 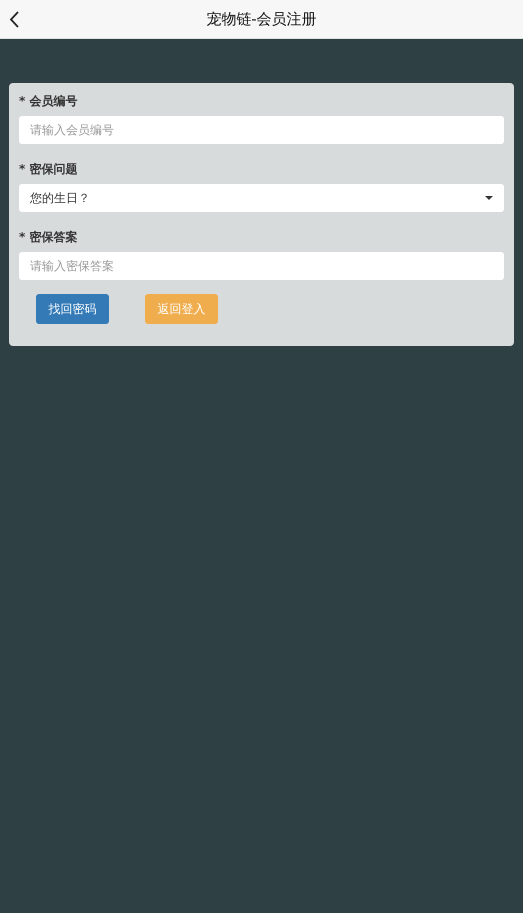 What do you see at coordinates (261, 266) in the screenshot?
I see `input-field: 请输入密保答案` at bounding box center [261, 266].